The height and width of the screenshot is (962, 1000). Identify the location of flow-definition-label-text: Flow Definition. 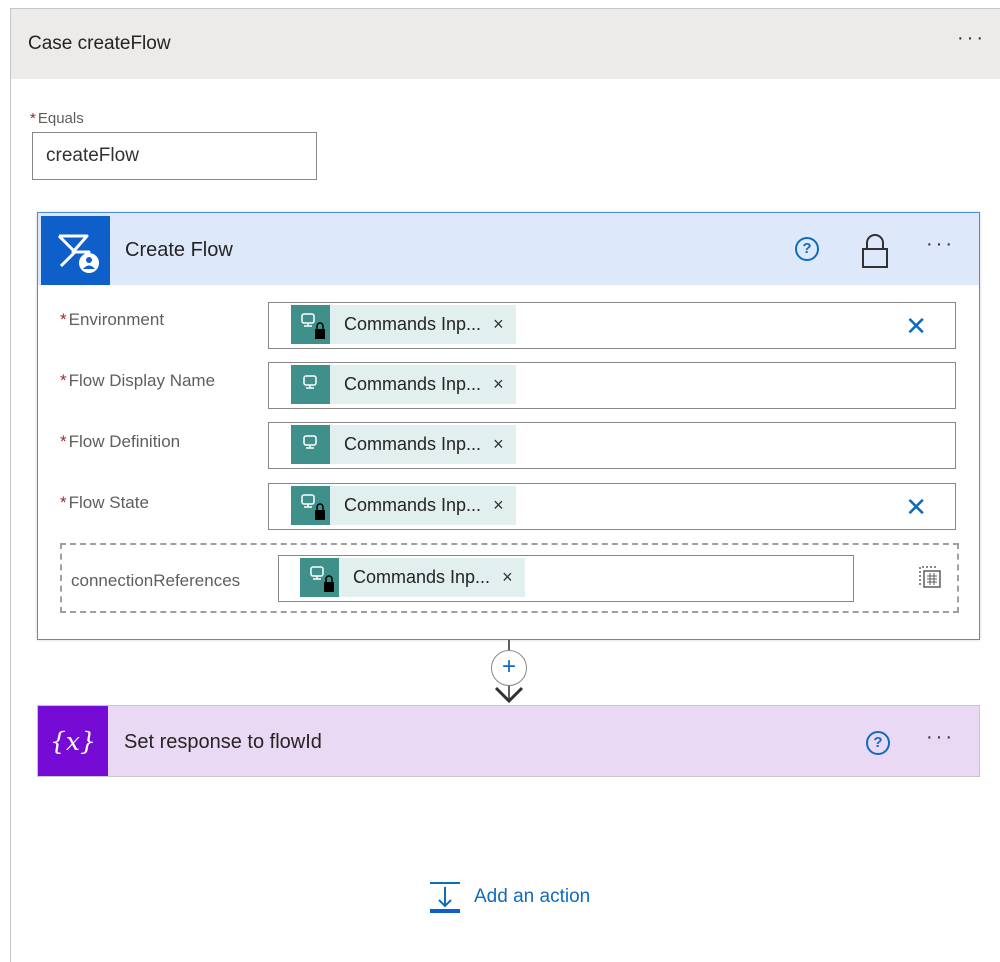
(124, 441).